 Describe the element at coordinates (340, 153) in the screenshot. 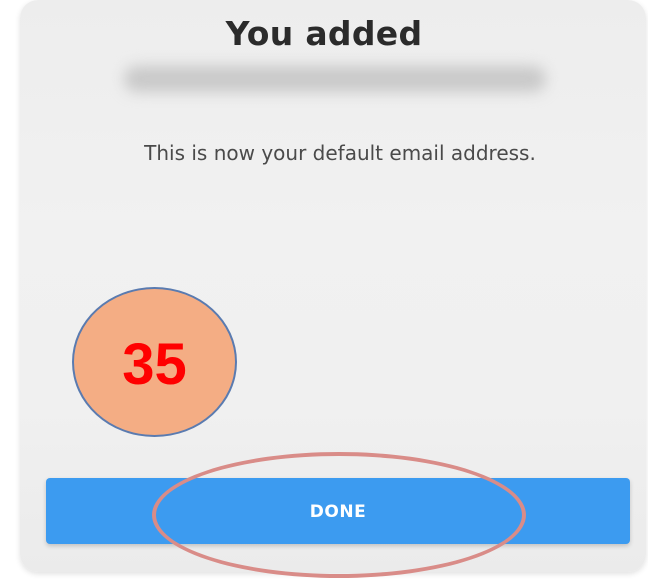

I see `dialog-message: This is now your default email address.` at that location.